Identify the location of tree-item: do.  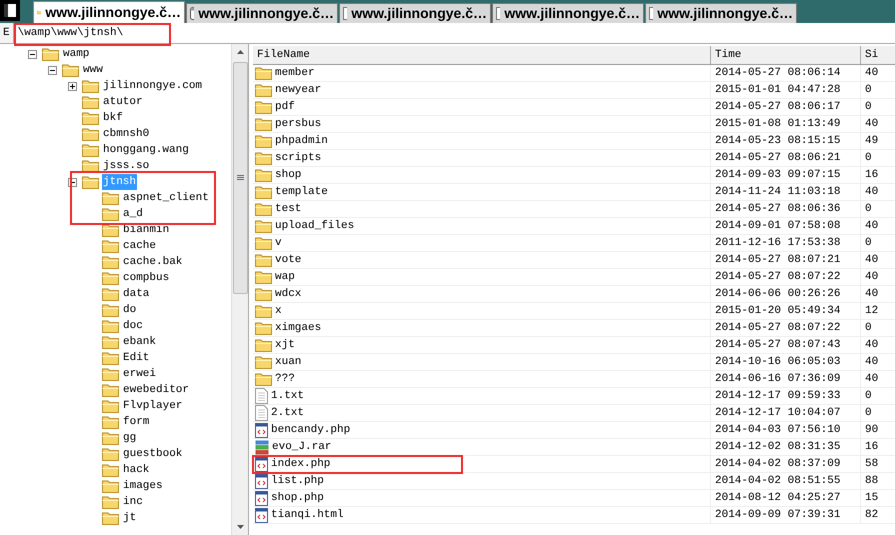
(130, 310).